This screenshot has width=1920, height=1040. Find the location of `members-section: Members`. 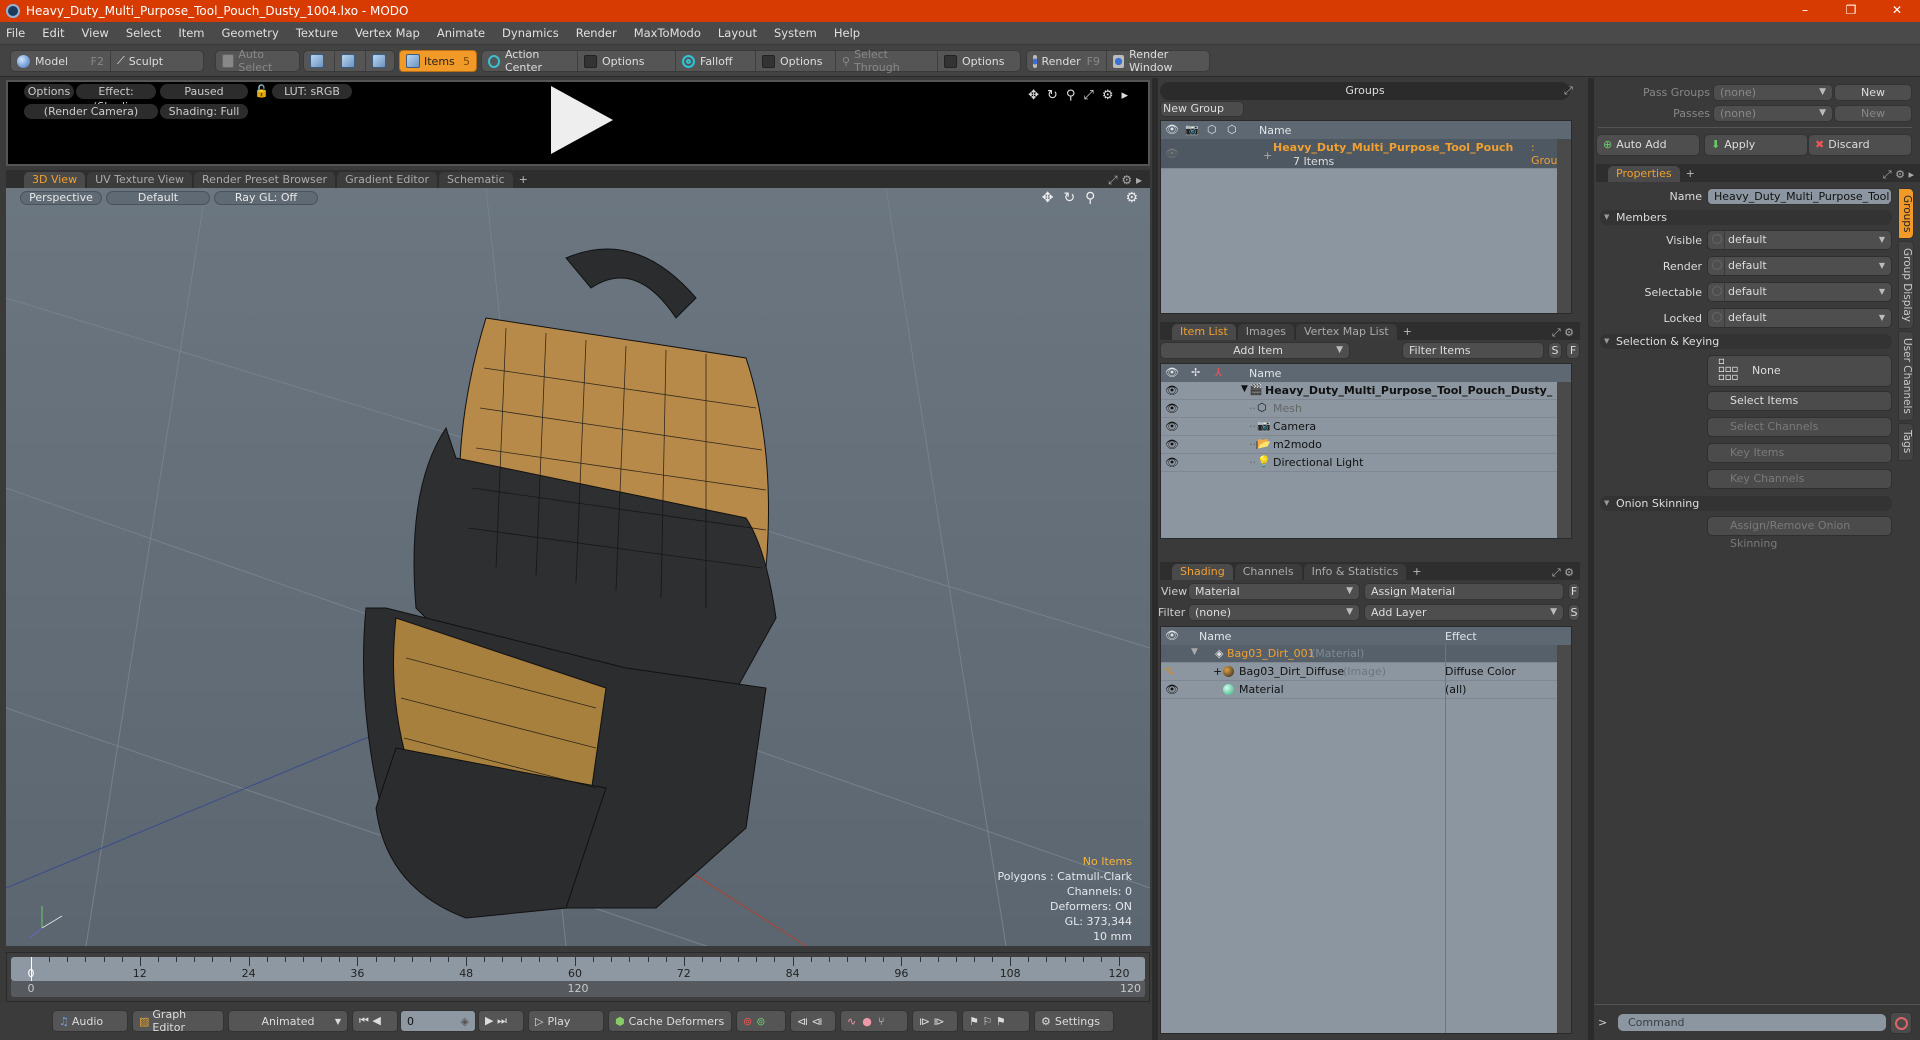

members-section: Members is located at coordinates (1746, 217).